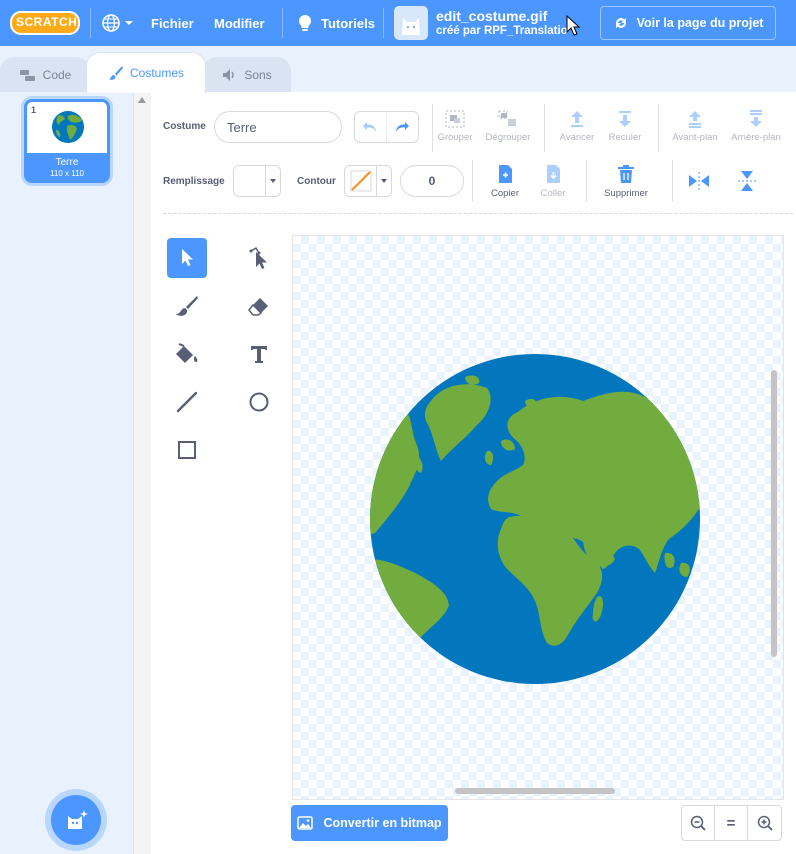 This screenshot has height=854, width=796. Describe the element at coordinates (172, 23) in the screenshot. I see `file-menu: Fichier` at that location.